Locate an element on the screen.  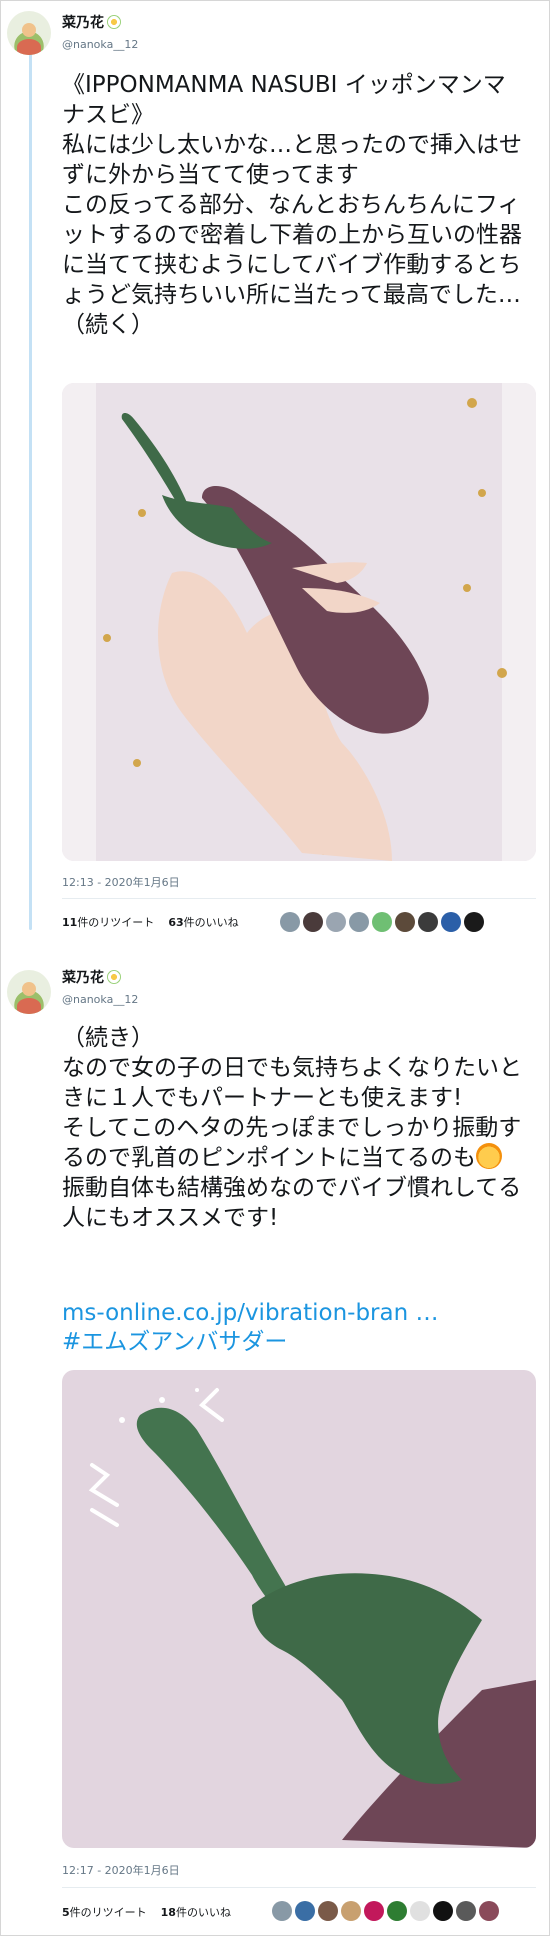
tweet-stats: 11件のリツイート 63件のいいね is located at coordinates (150, 923).